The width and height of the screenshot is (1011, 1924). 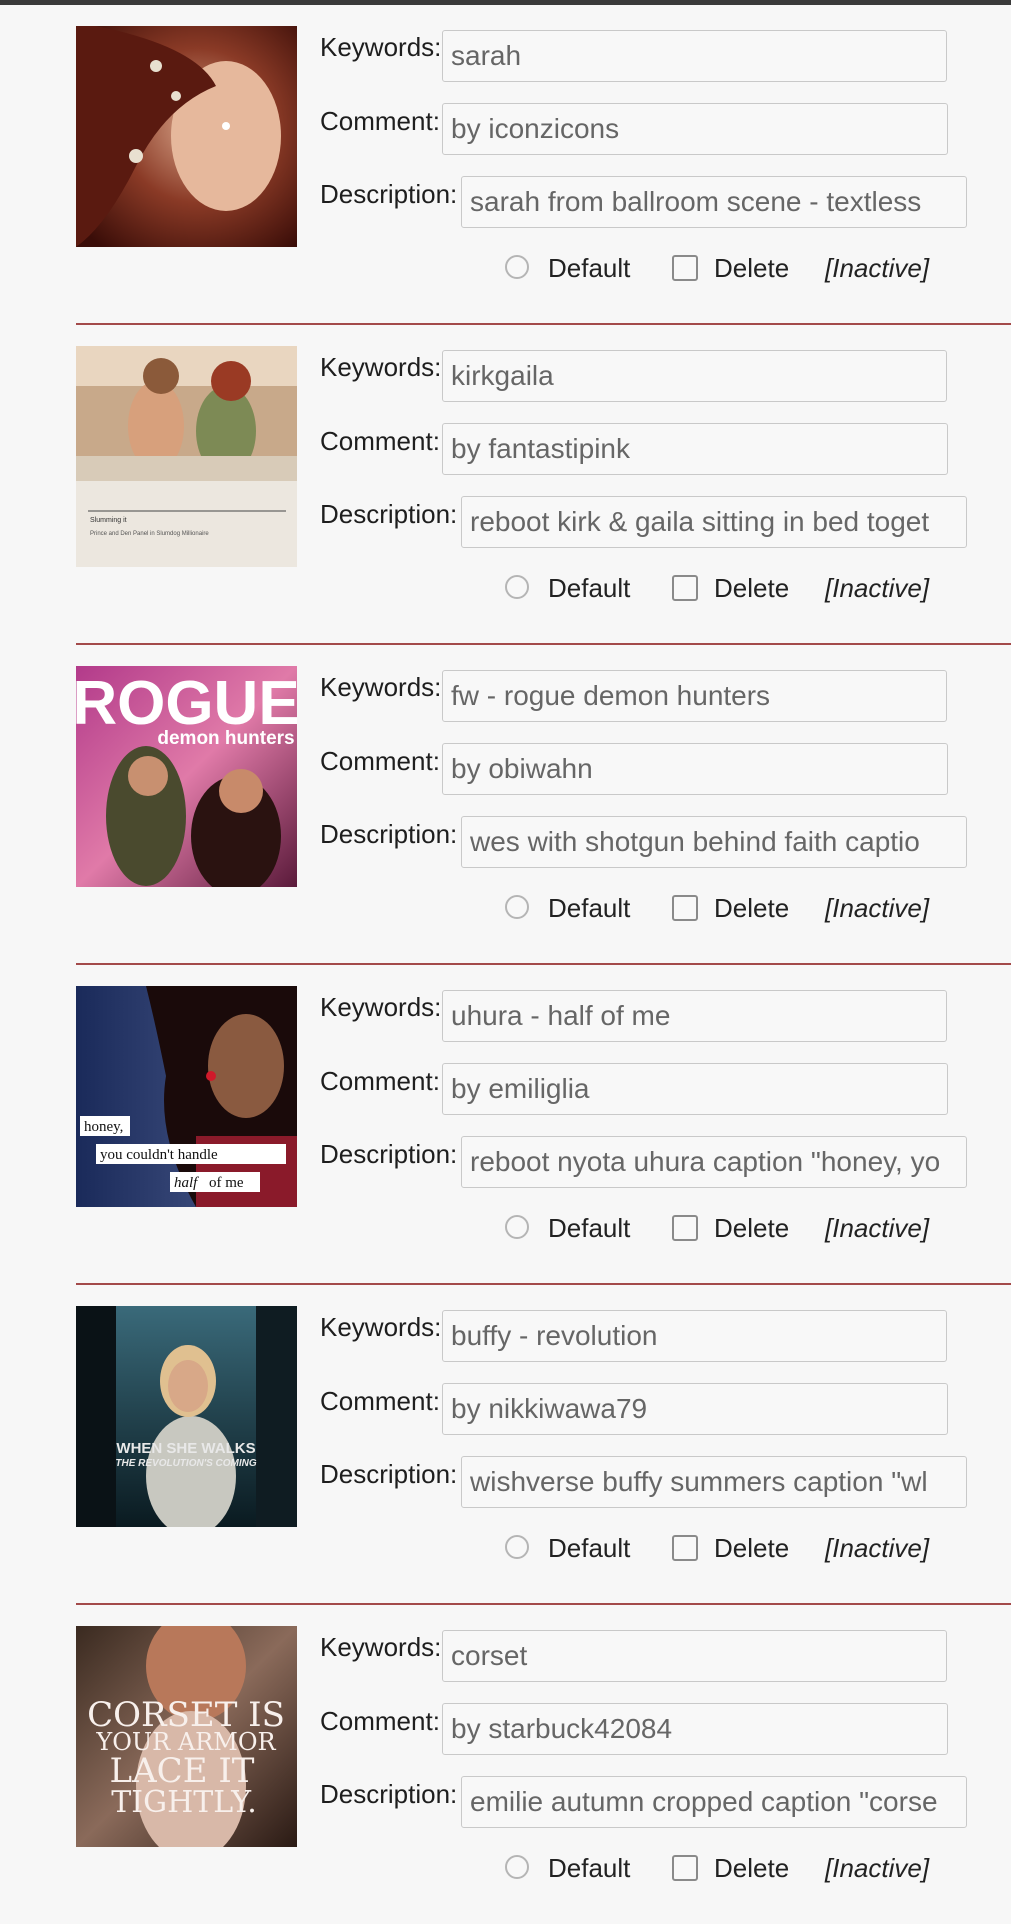 What do you see at coordinates (108, 520) in the screenshot?
I see `image-caption-title: Slumming it` at bounding box center [108, 520].